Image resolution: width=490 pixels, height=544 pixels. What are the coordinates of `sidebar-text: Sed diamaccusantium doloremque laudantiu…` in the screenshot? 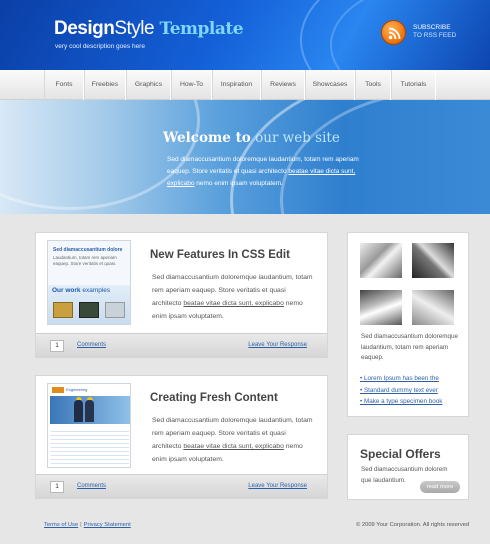 It's located at (409, 347).